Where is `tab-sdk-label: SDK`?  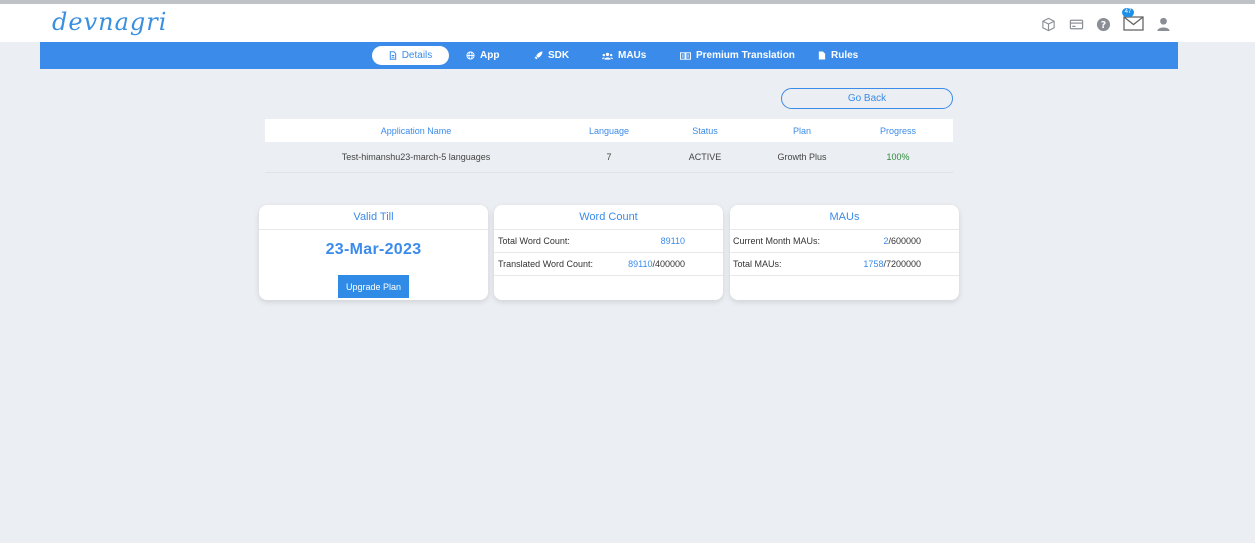 tab-sdk-label: SDK is located at coordinates (559, 55).